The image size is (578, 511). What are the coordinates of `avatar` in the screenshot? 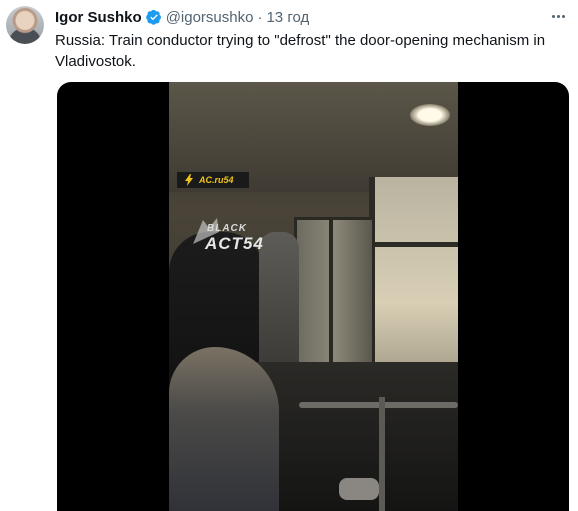 It's located at (25, 25).